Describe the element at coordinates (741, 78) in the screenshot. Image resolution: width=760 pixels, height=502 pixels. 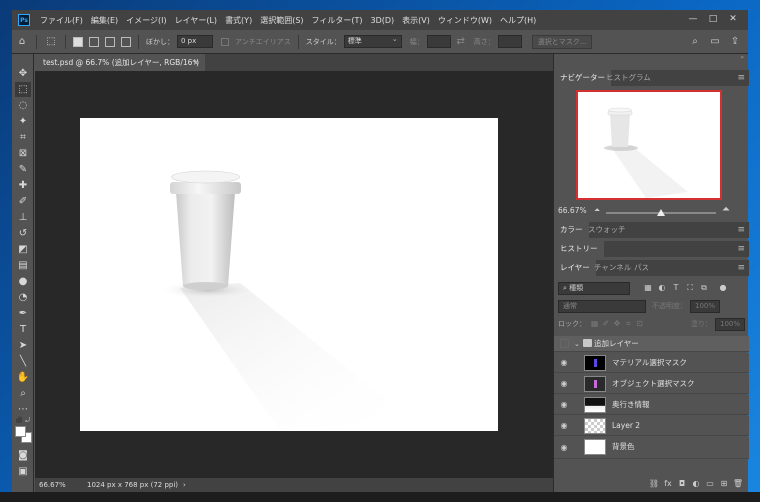
I see `navigator-menu-icon: ≡` at that location.